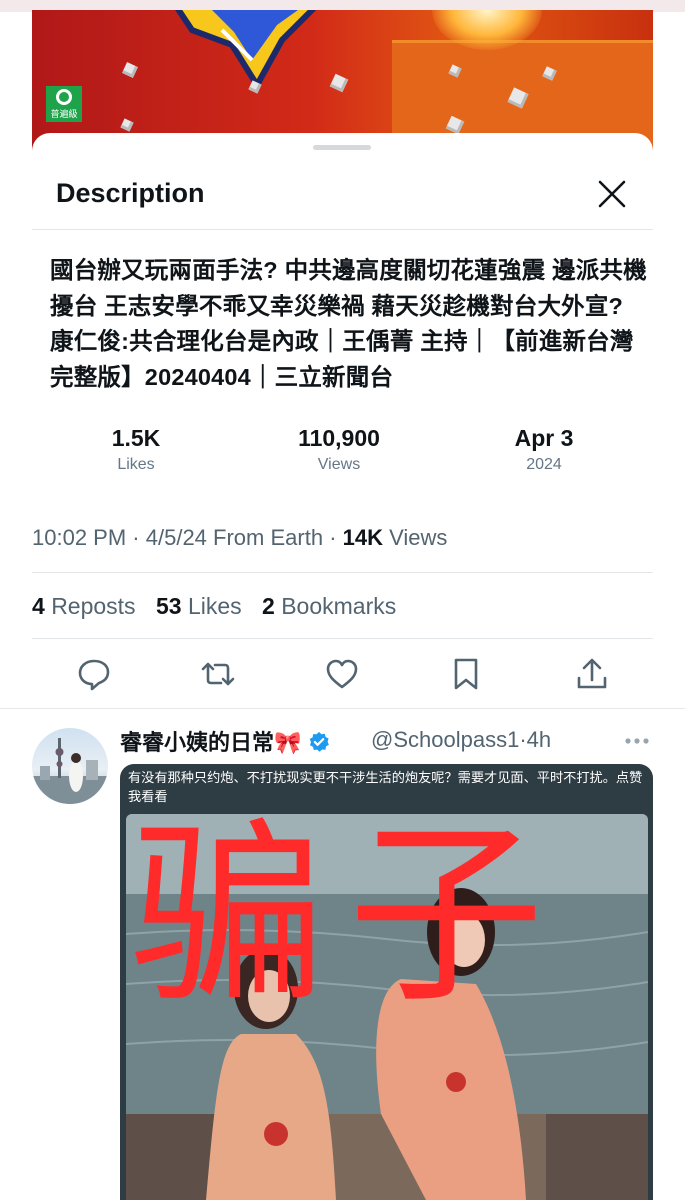 The width and height of the screenshot is (685, 1200). I want to click on sheet-grabber, so click(342, 147).